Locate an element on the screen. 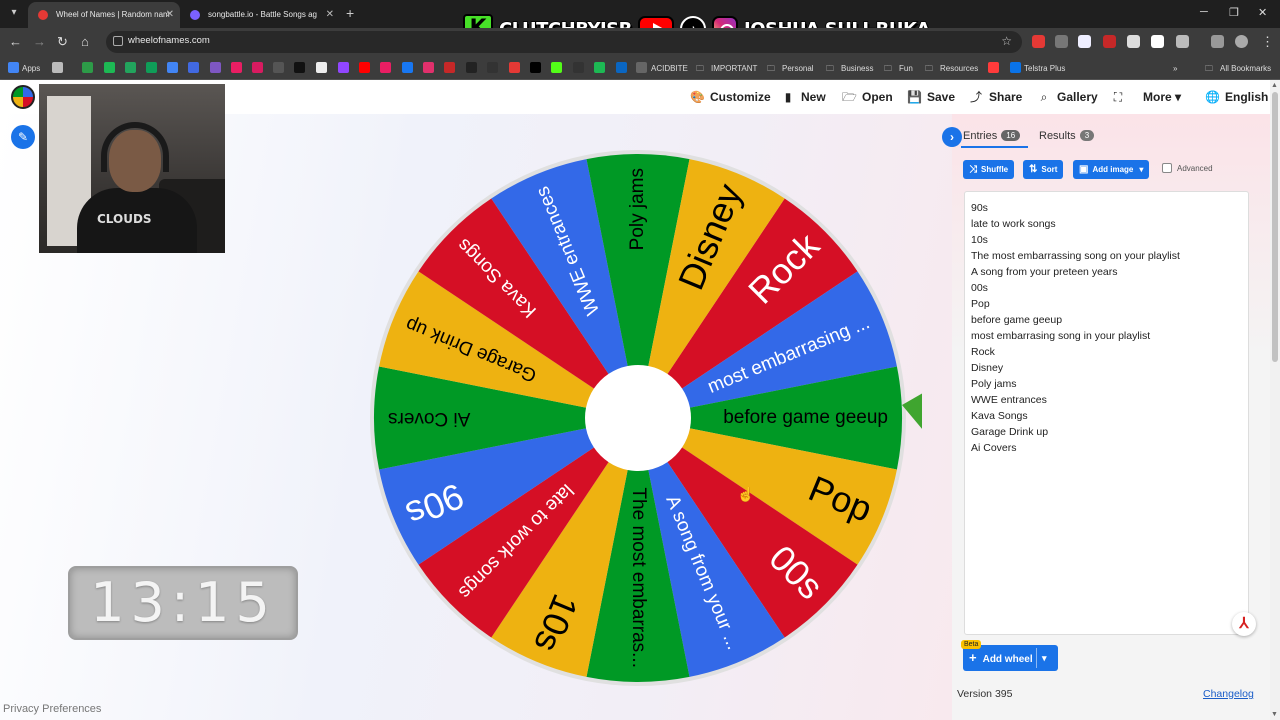  gallery-button: ⌕ Gallery is located at coordinates (1067, 97).